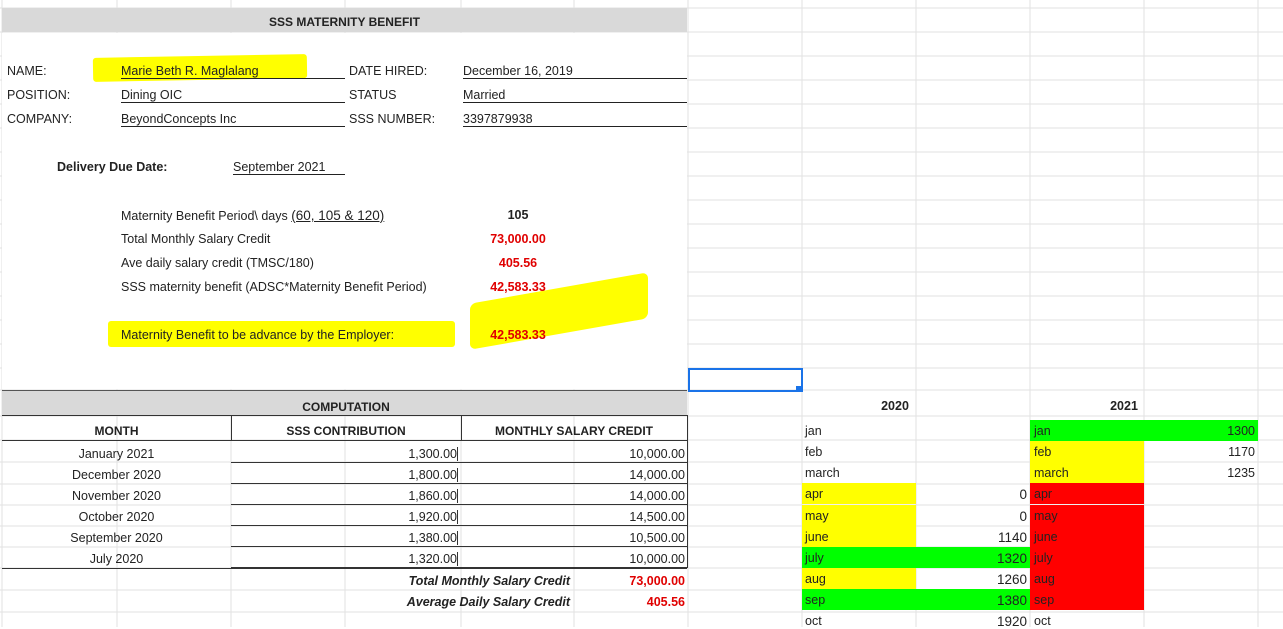  Describe the element at coordinates (392, 119) in the screenshot. I see `sss-number-label: SSS NUMBER:` at that location.